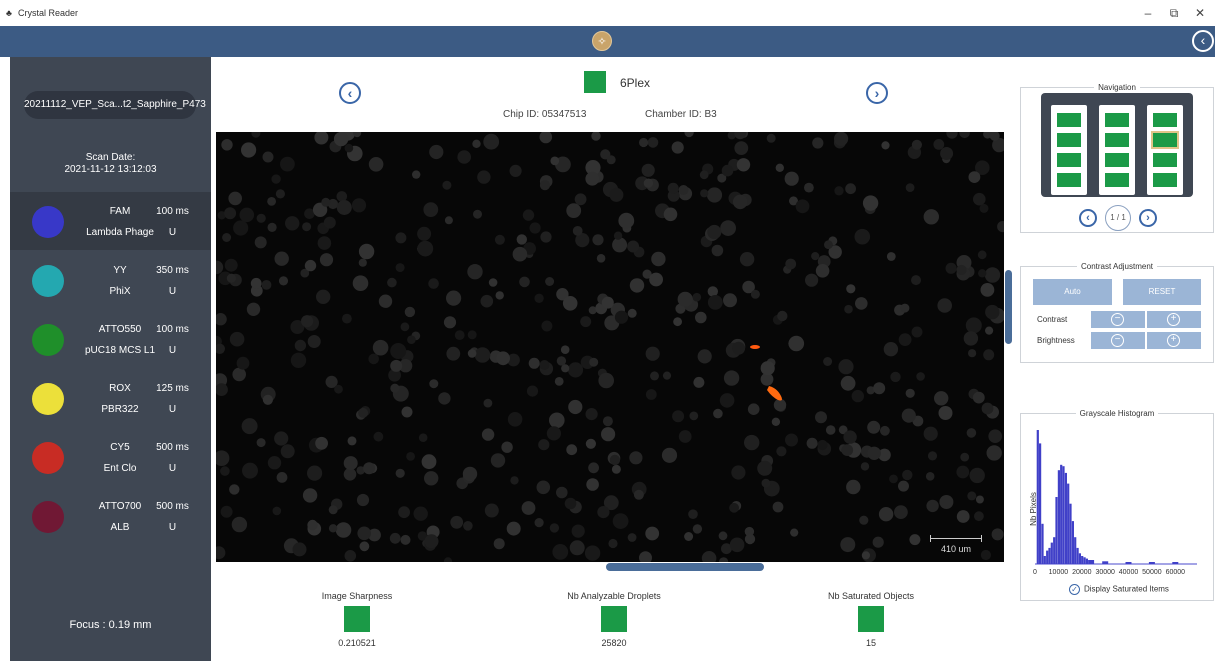 The image size is (1215, 661). What do you see at coordinates (110, 221) in the screenshot?
I see `channel-row-fam: FAM 100 ms Lambda Phage U` at bounding box center [110, 221].